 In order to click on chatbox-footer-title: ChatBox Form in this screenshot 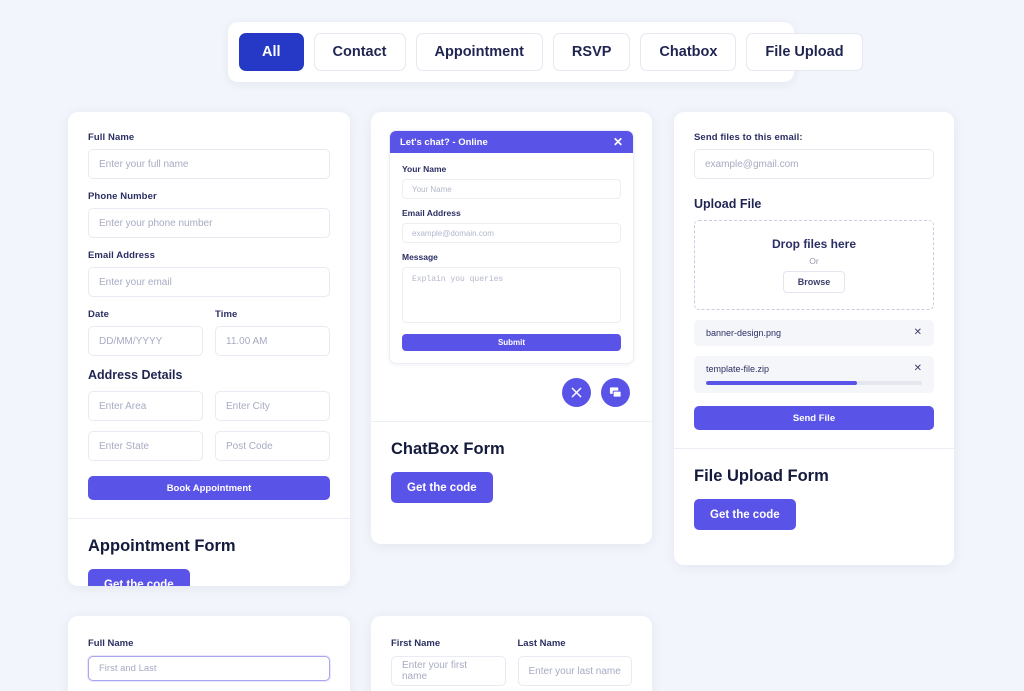, I will do `click(448, 449)`.